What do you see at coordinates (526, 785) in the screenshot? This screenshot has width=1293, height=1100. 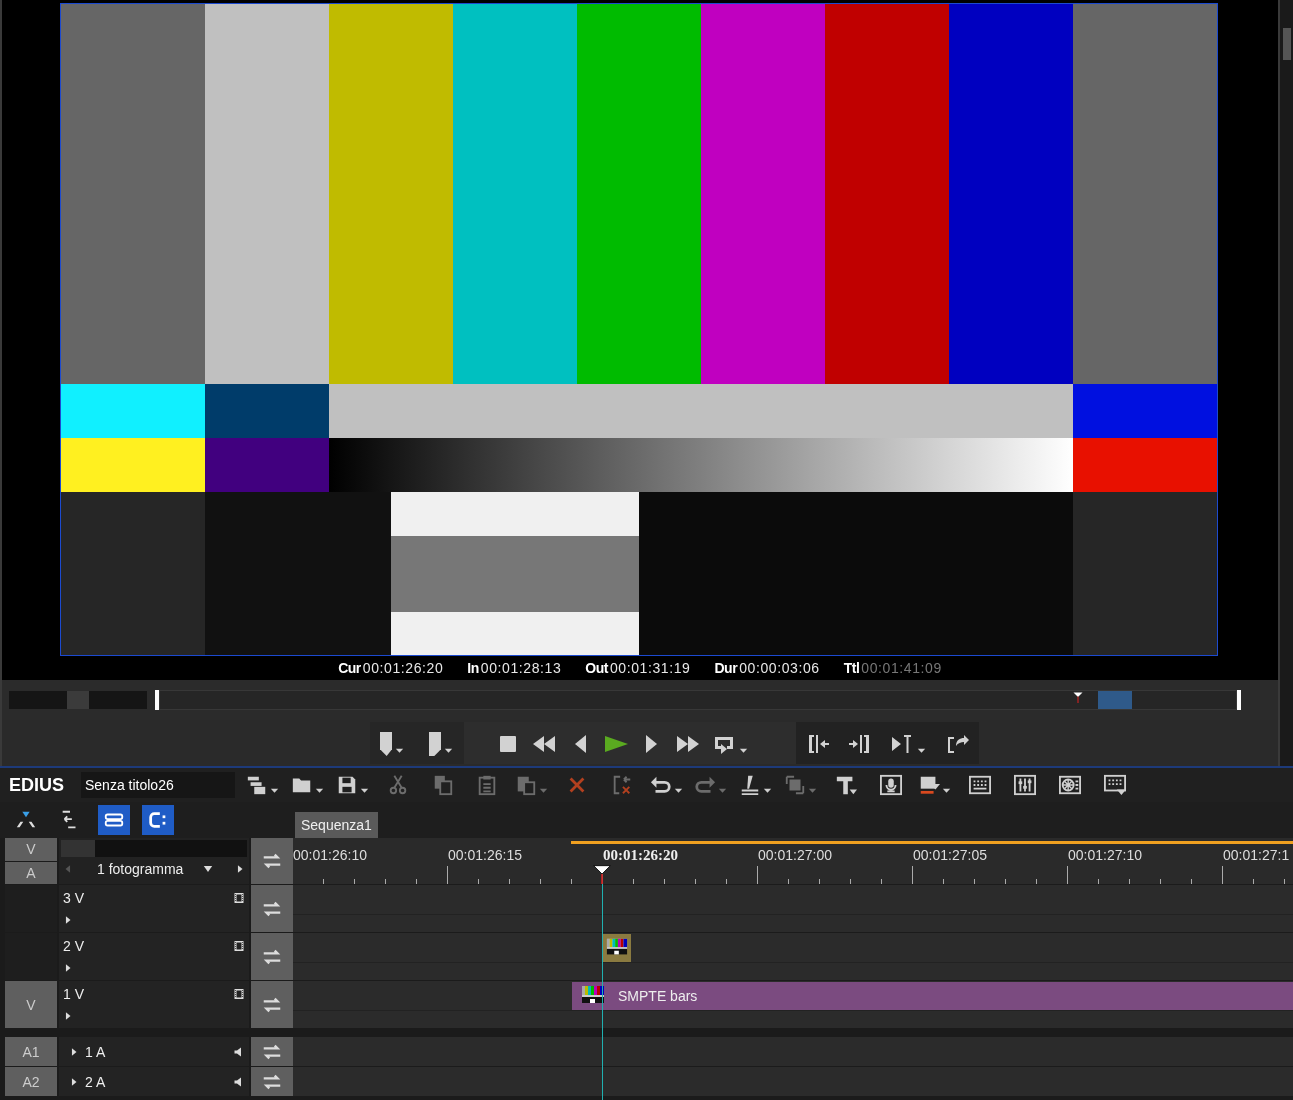 I see `paste-icon` at bounding box center [526, 785].